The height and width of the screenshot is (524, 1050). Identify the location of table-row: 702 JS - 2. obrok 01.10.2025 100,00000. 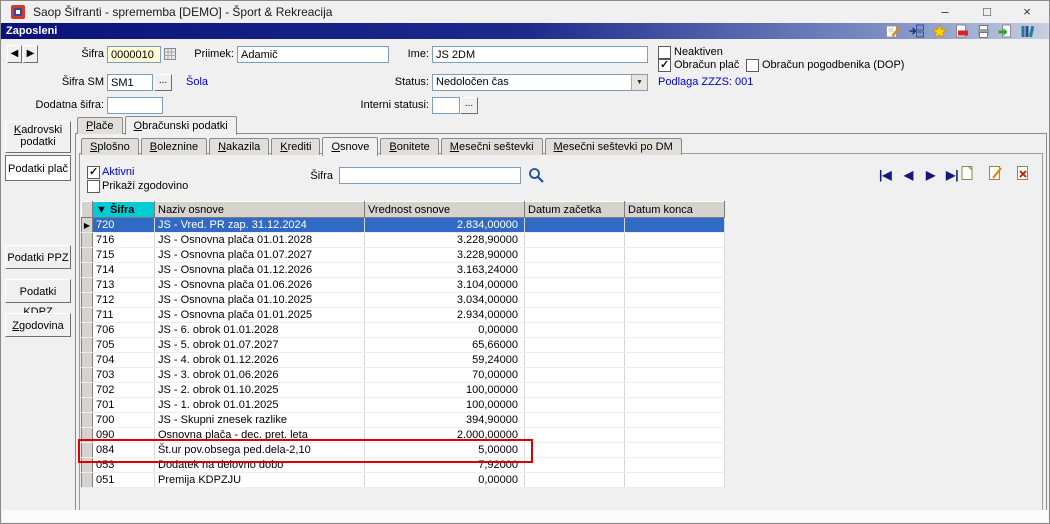
(403, 390).